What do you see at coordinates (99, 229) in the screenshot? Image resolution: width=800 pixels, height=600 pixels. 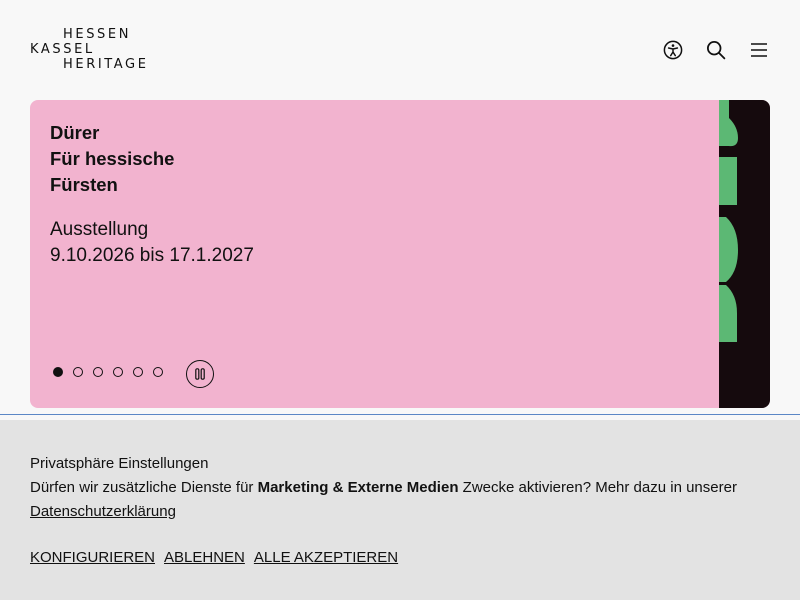 I see `hero-event-type: Ausstellung` at bounding box center [99, 229].